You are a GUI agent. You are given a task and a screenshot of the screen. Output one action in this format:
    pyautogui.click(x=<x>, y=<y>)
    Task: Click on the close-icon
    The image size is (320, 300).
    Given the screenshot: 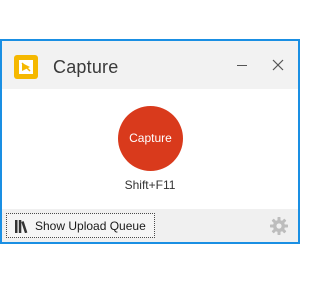 What is the action you would take?
    pyautogui.click(x=278, y=65)
    